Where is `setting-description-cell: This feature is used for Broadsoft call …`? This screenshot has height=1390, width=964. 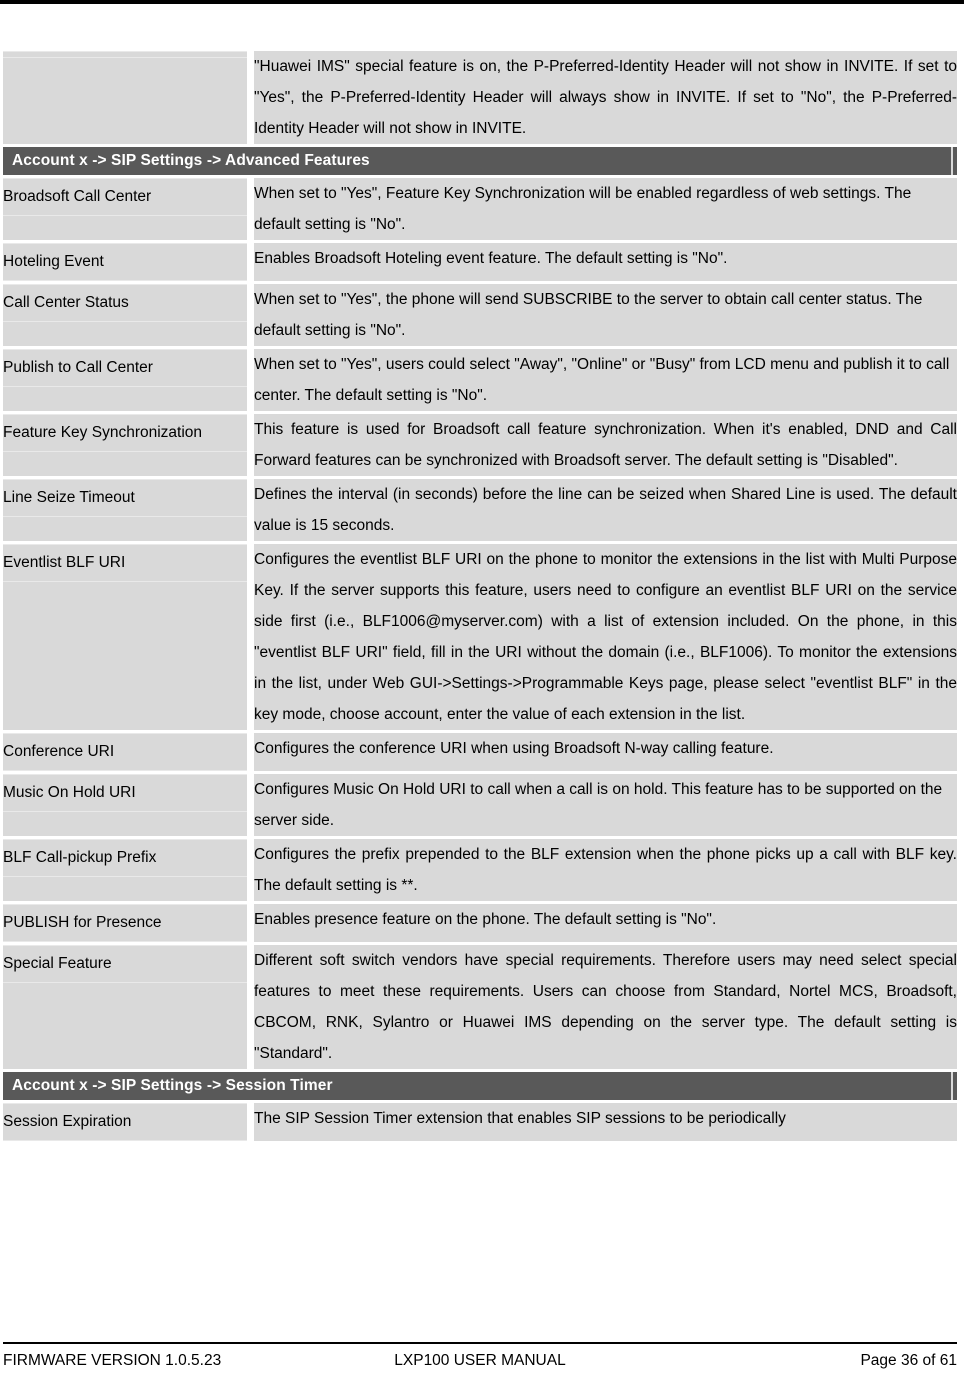
setting-description-cell: This feature is used for Broadsoft call … is located at coordinates (605, 445).